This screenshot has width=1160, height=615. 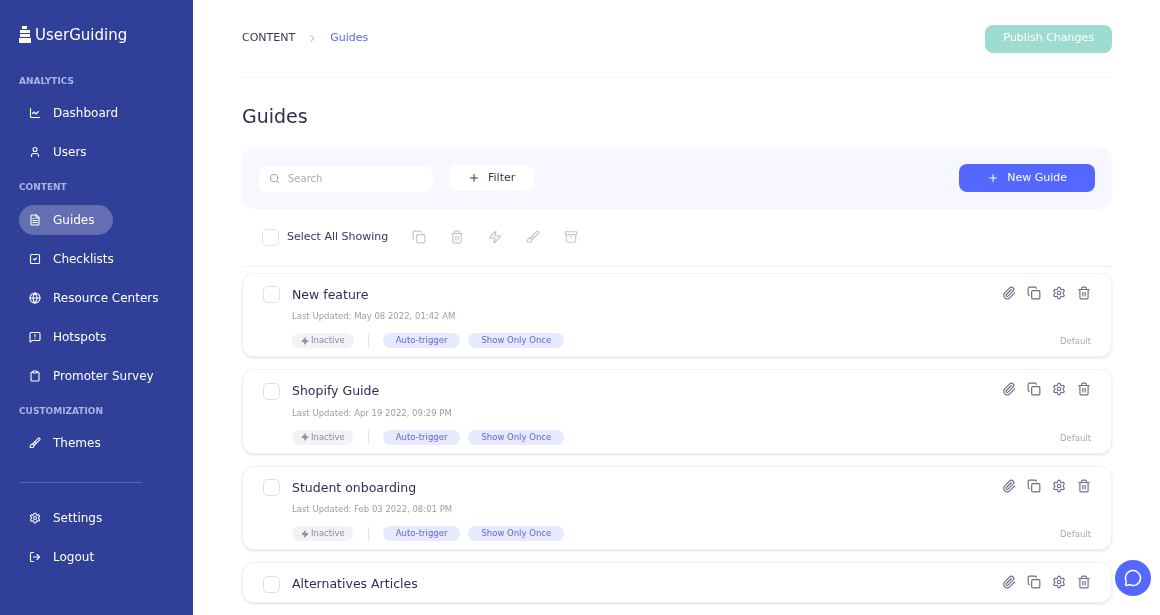 What do you see at coordinates (47, 81) in the screenshot?
I see `section-heading: ANALYTICS` at bounding box center [47, 81].